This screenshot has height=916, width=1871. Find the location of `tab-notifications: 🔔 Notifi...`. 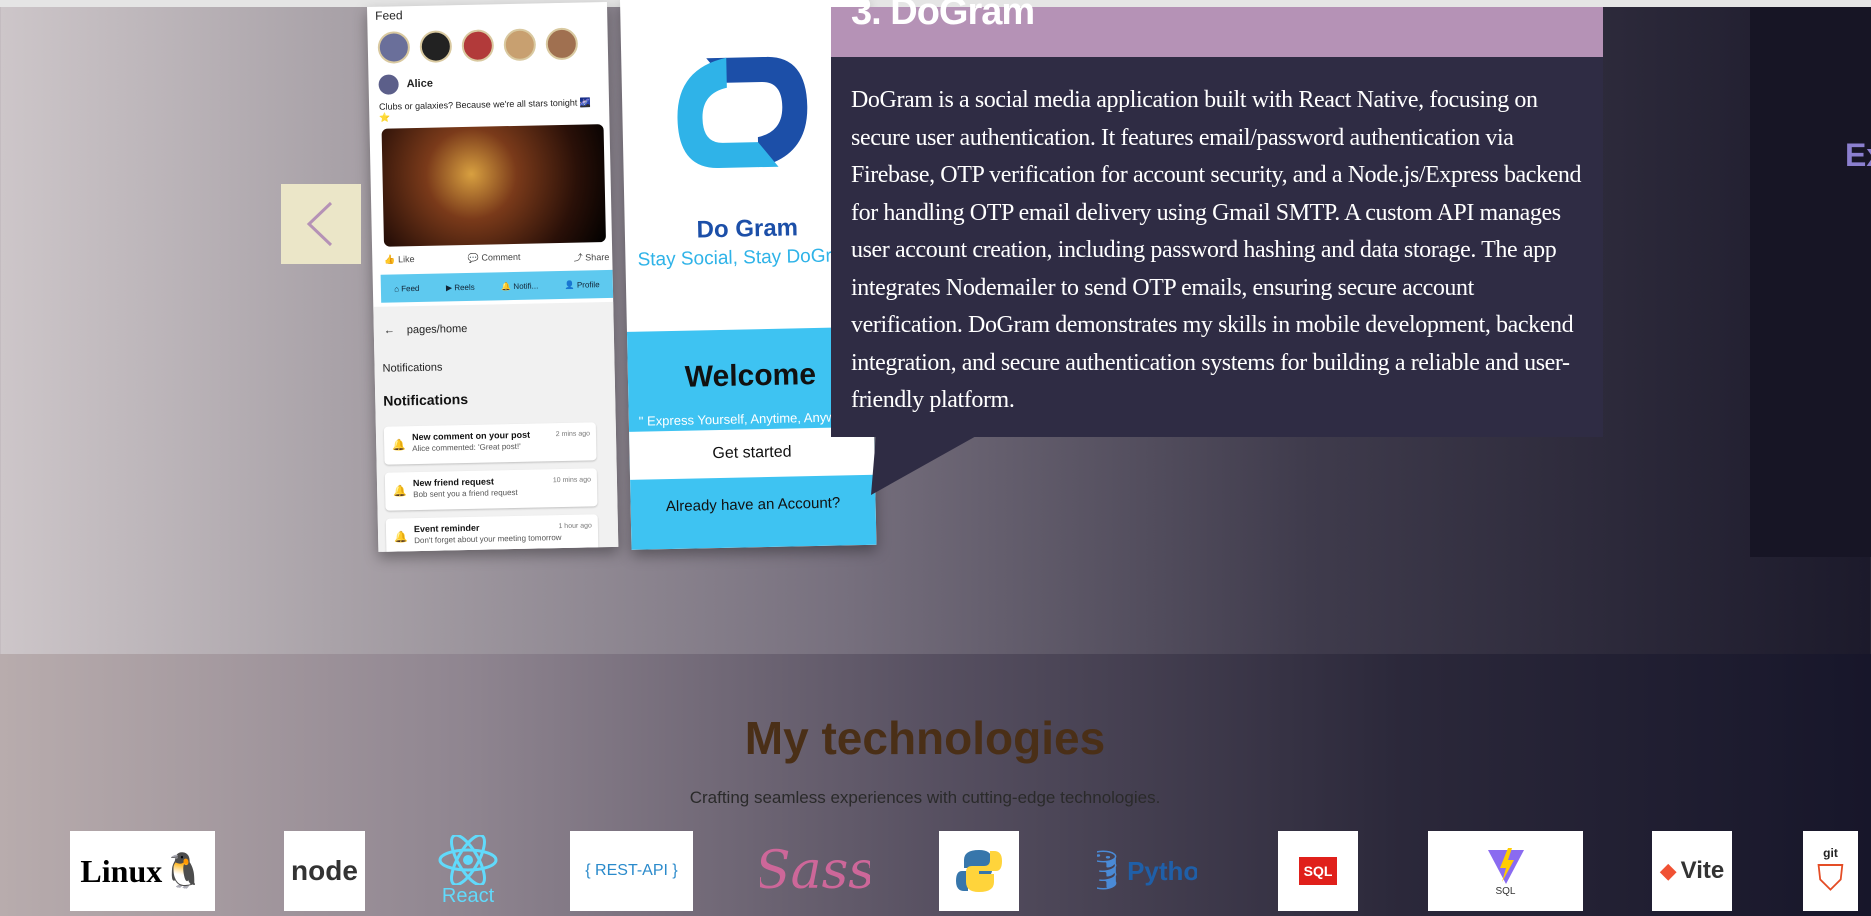

tab-notifications: 🔔 Notifi... is located at coordinates (520, 285).